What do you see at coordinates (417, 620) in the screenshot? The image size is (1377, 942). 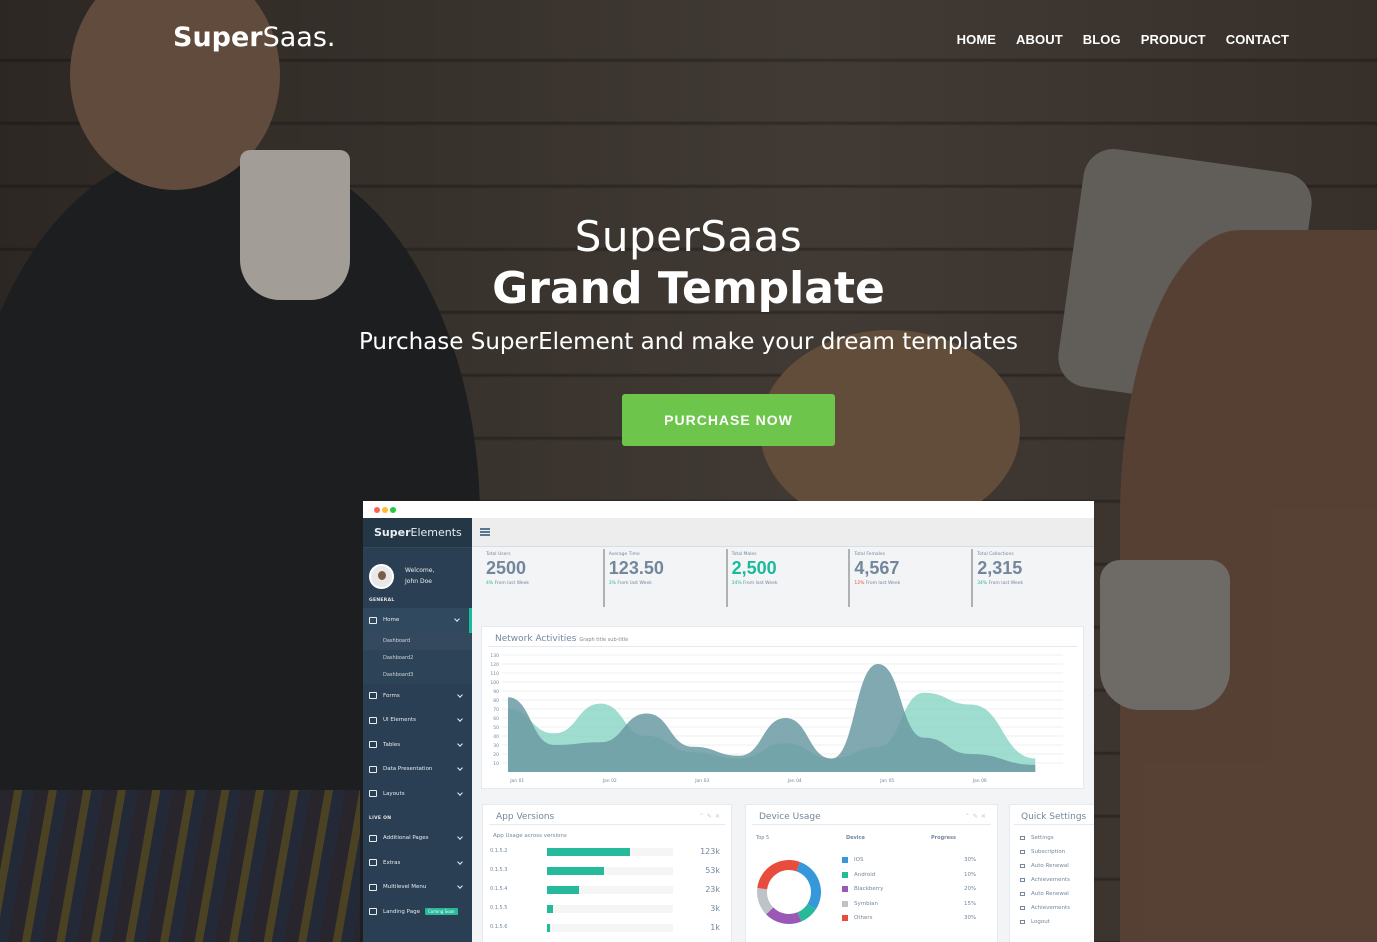 I see `sidebar-item-home: Home` at bounding box center [417, 620].